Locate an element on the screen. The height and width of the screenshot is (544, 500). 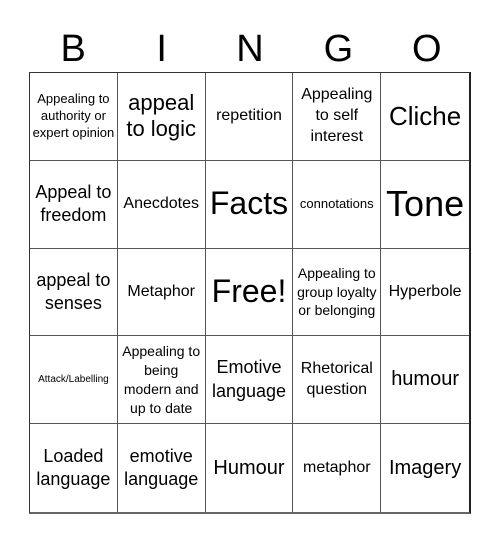
free-space-cell: Free! is located at coordinates (249, 292).